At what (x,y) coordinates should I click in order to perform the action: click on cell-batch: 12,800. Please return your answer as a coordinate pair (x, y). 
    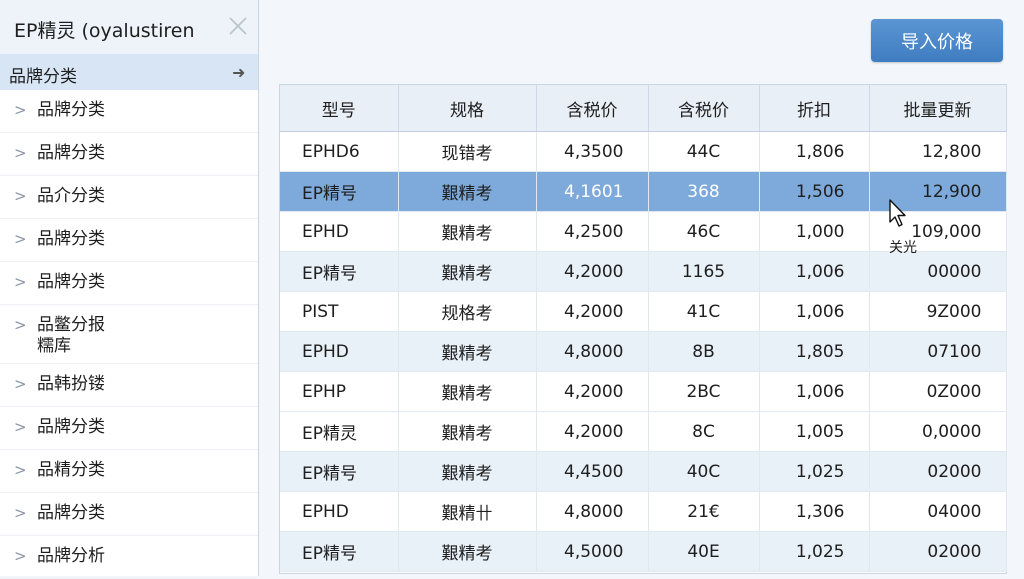
    Looking at the image, I should click on (938, 151).